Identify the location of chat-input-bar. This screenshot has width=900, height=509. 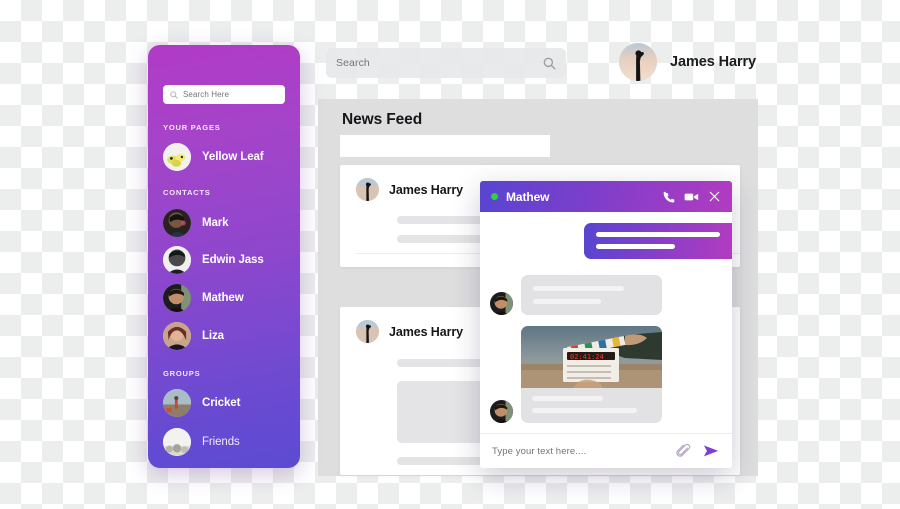
(606, 450).